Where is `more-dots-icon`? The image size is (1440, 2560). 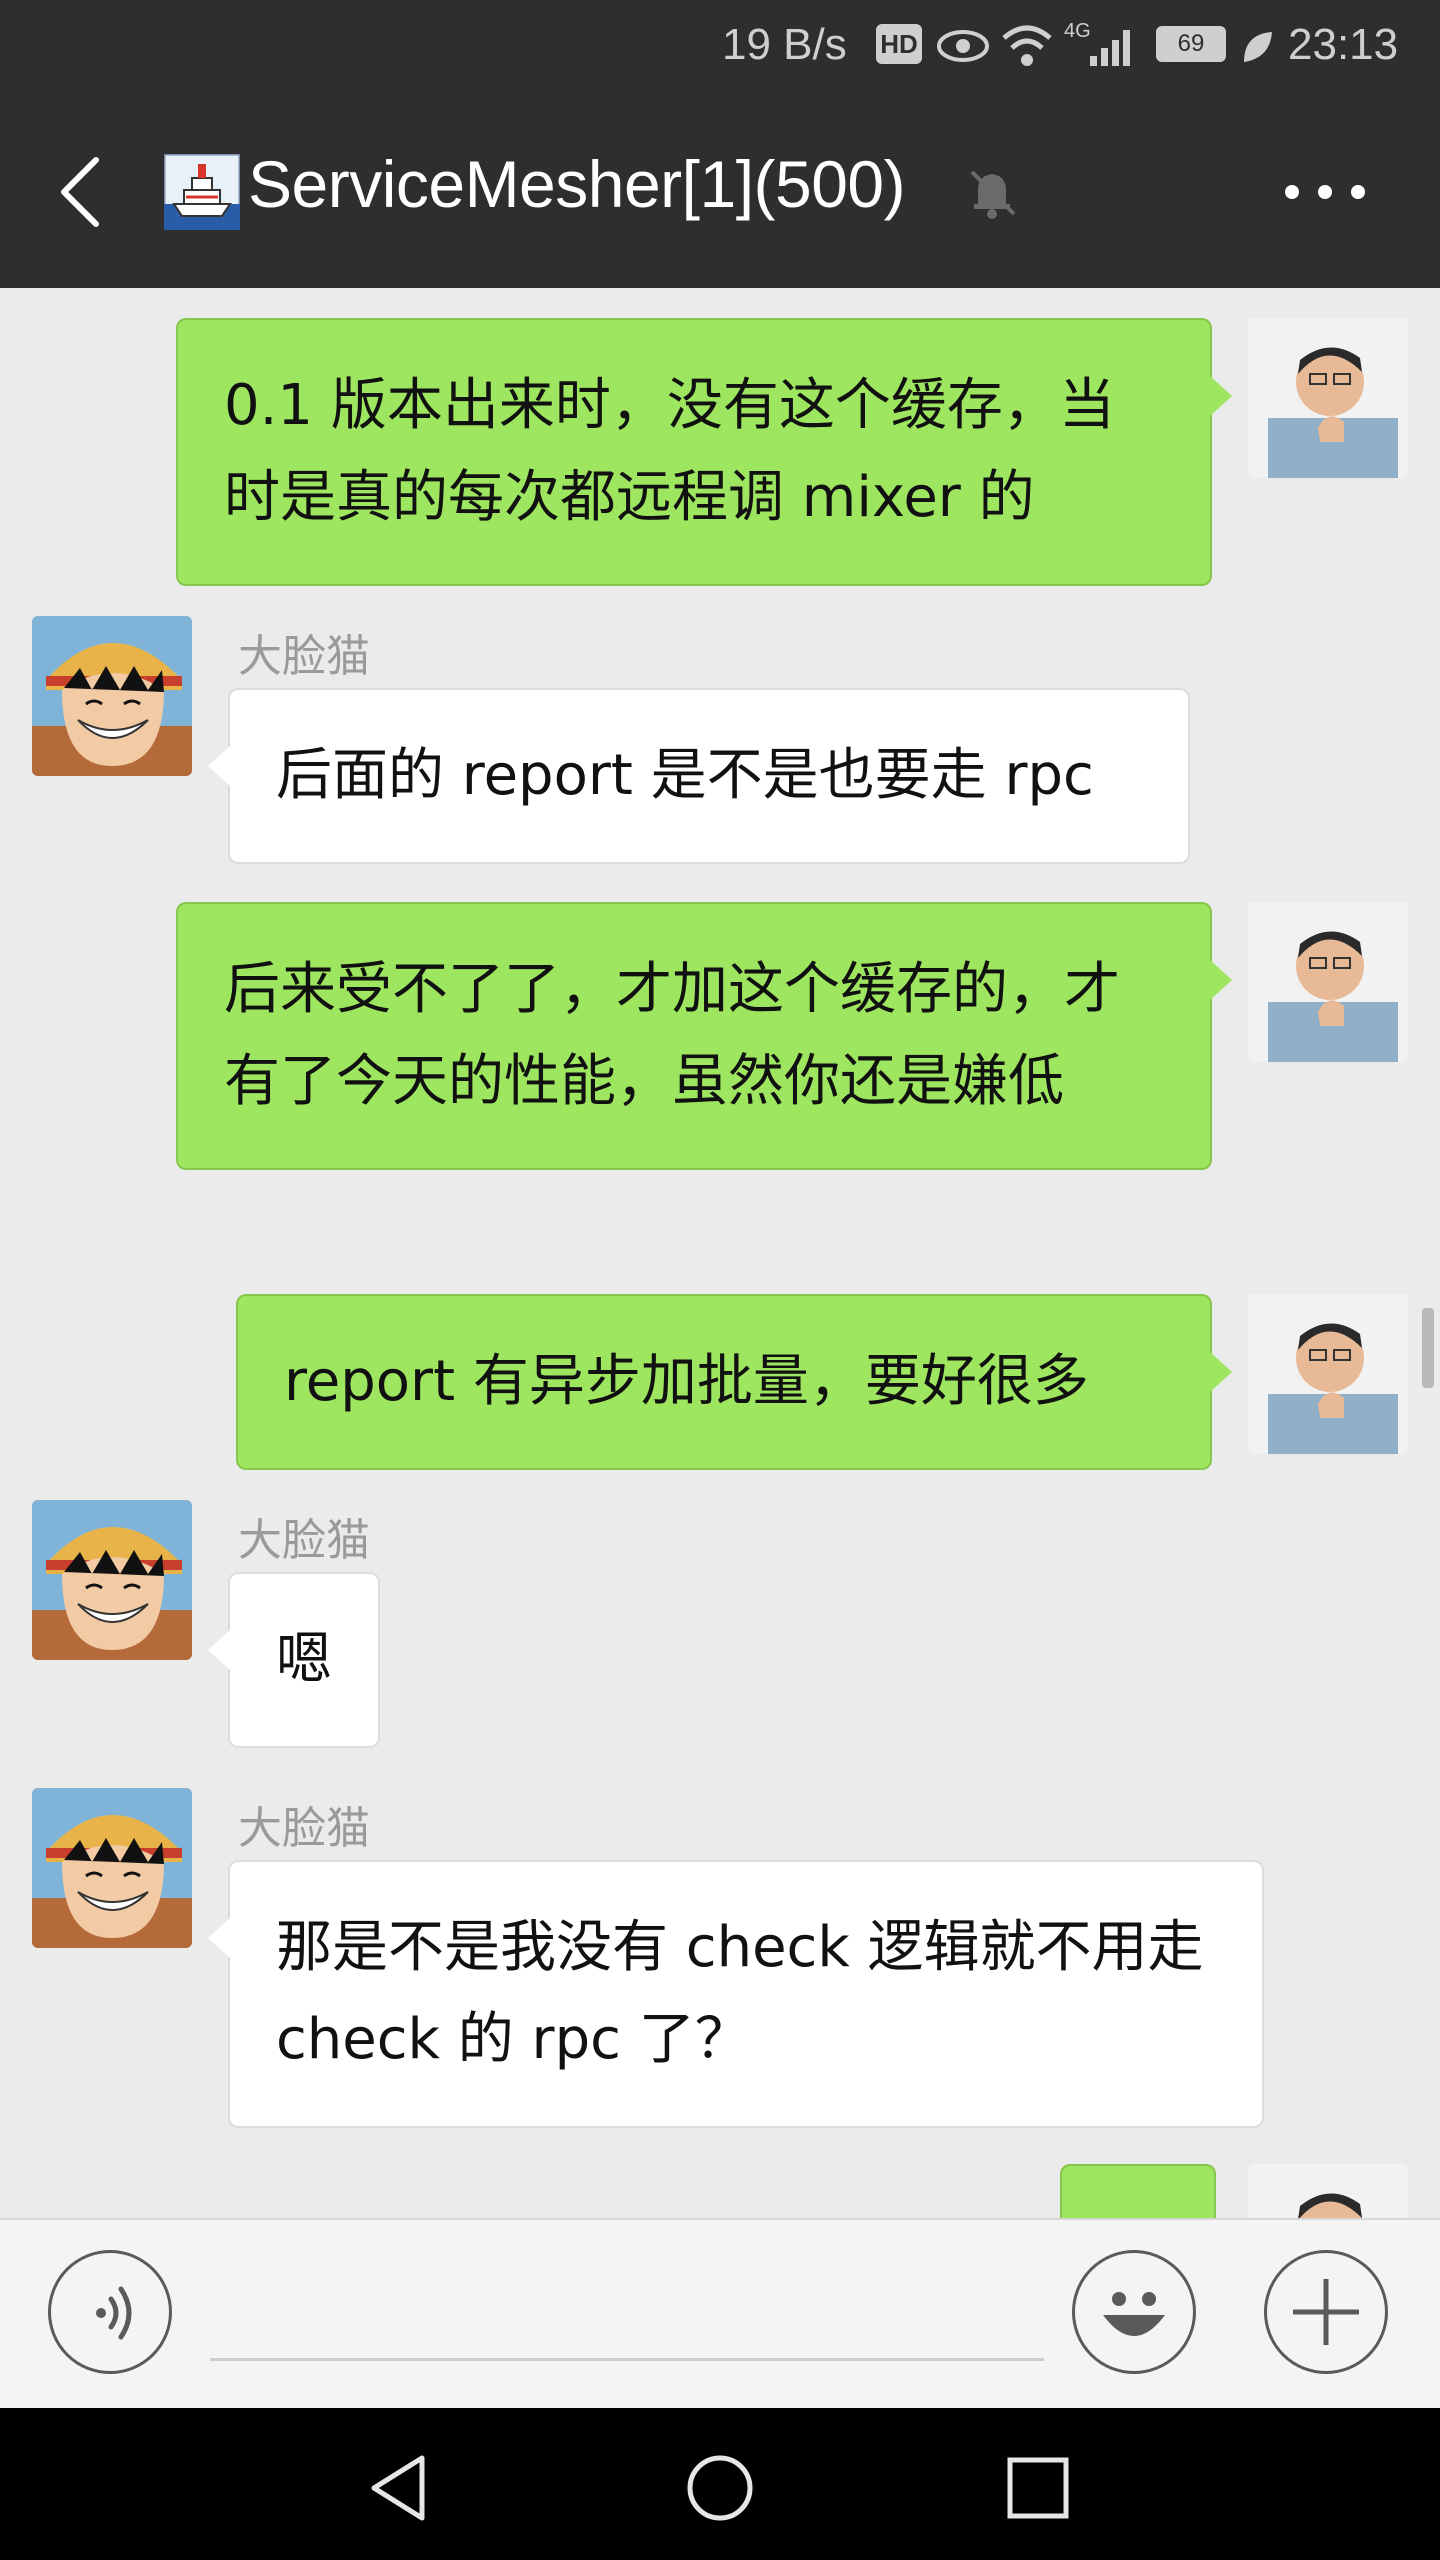 more-dots-icon is located at coordinates (1325, 192).